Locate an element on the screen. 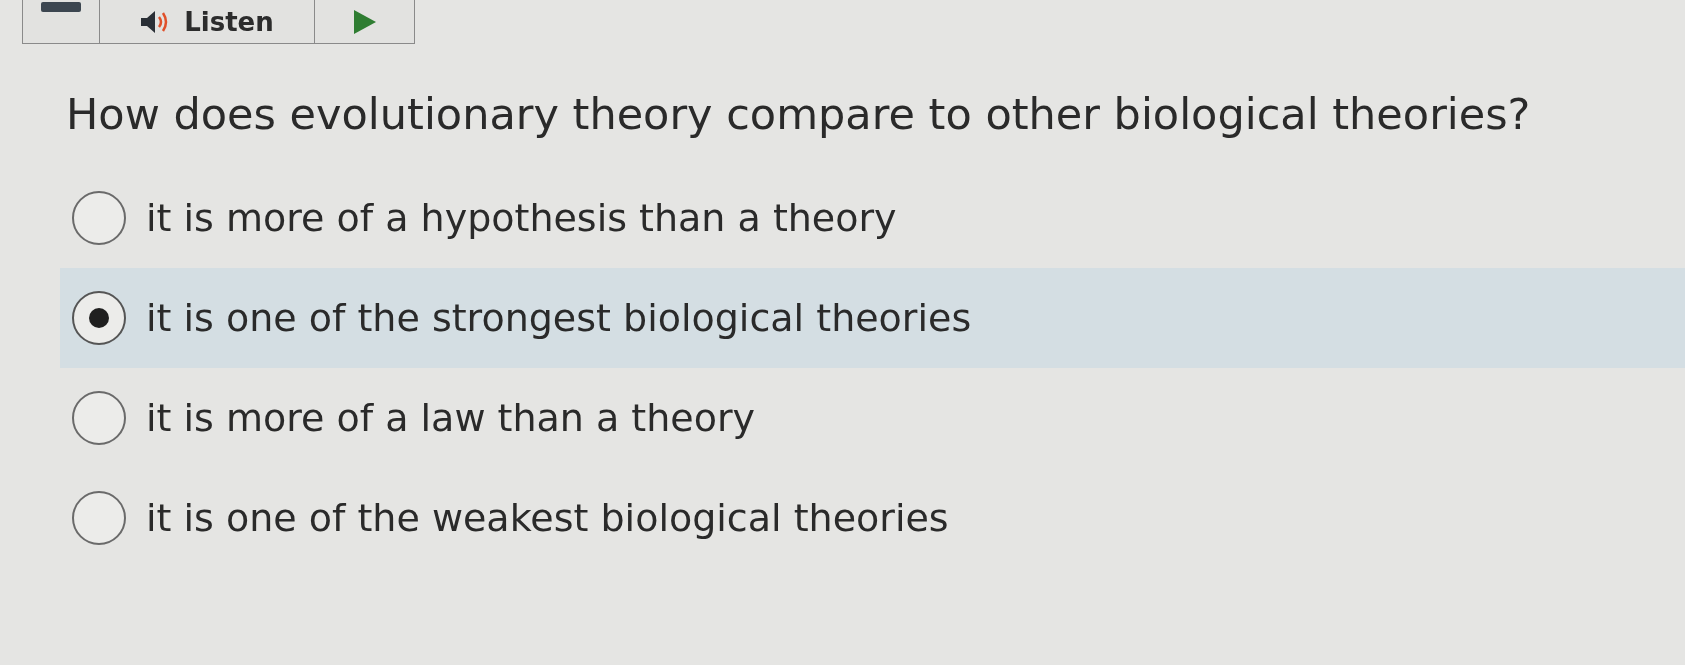  option-label: it is more of a law than a theory is located at coordinates (451, 418).